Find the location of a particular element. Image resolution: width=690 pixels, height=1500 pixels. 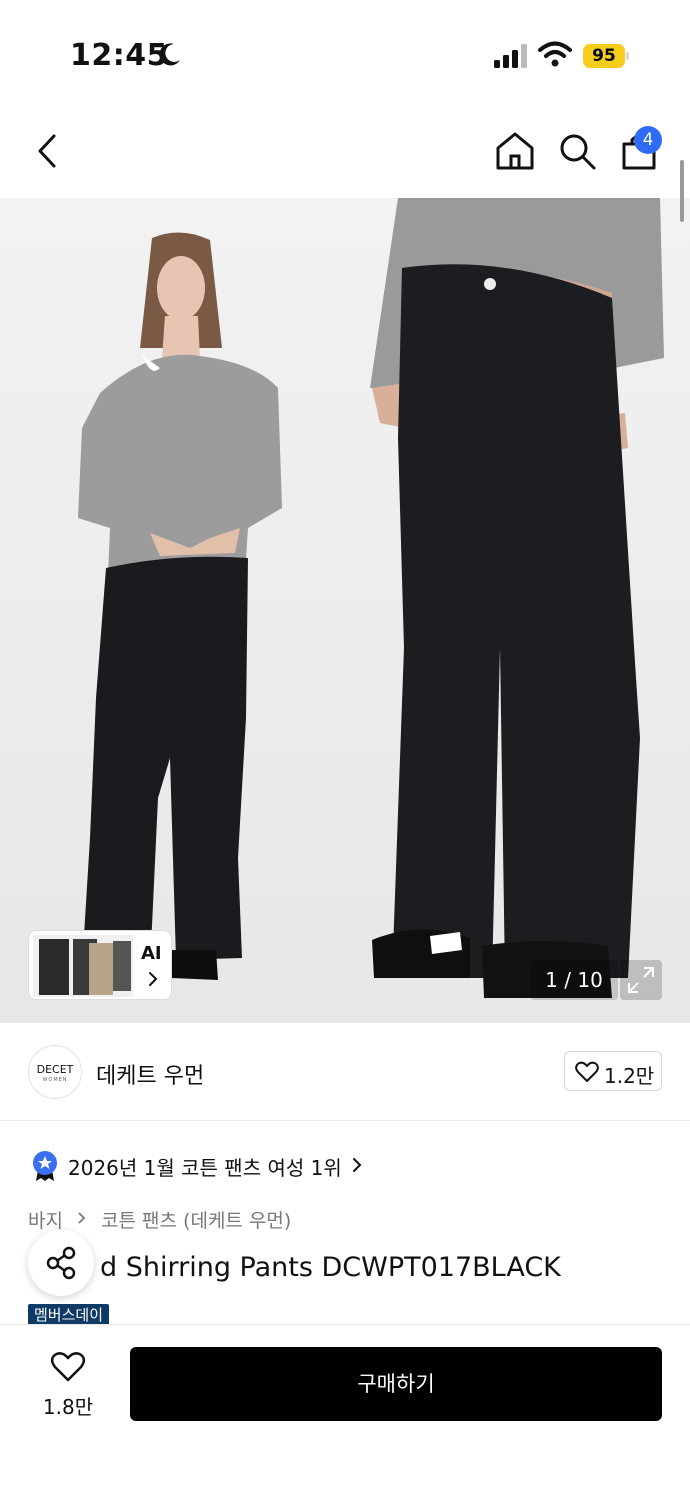

cart-count-badge: 4 is located at coordinates (648, 140).